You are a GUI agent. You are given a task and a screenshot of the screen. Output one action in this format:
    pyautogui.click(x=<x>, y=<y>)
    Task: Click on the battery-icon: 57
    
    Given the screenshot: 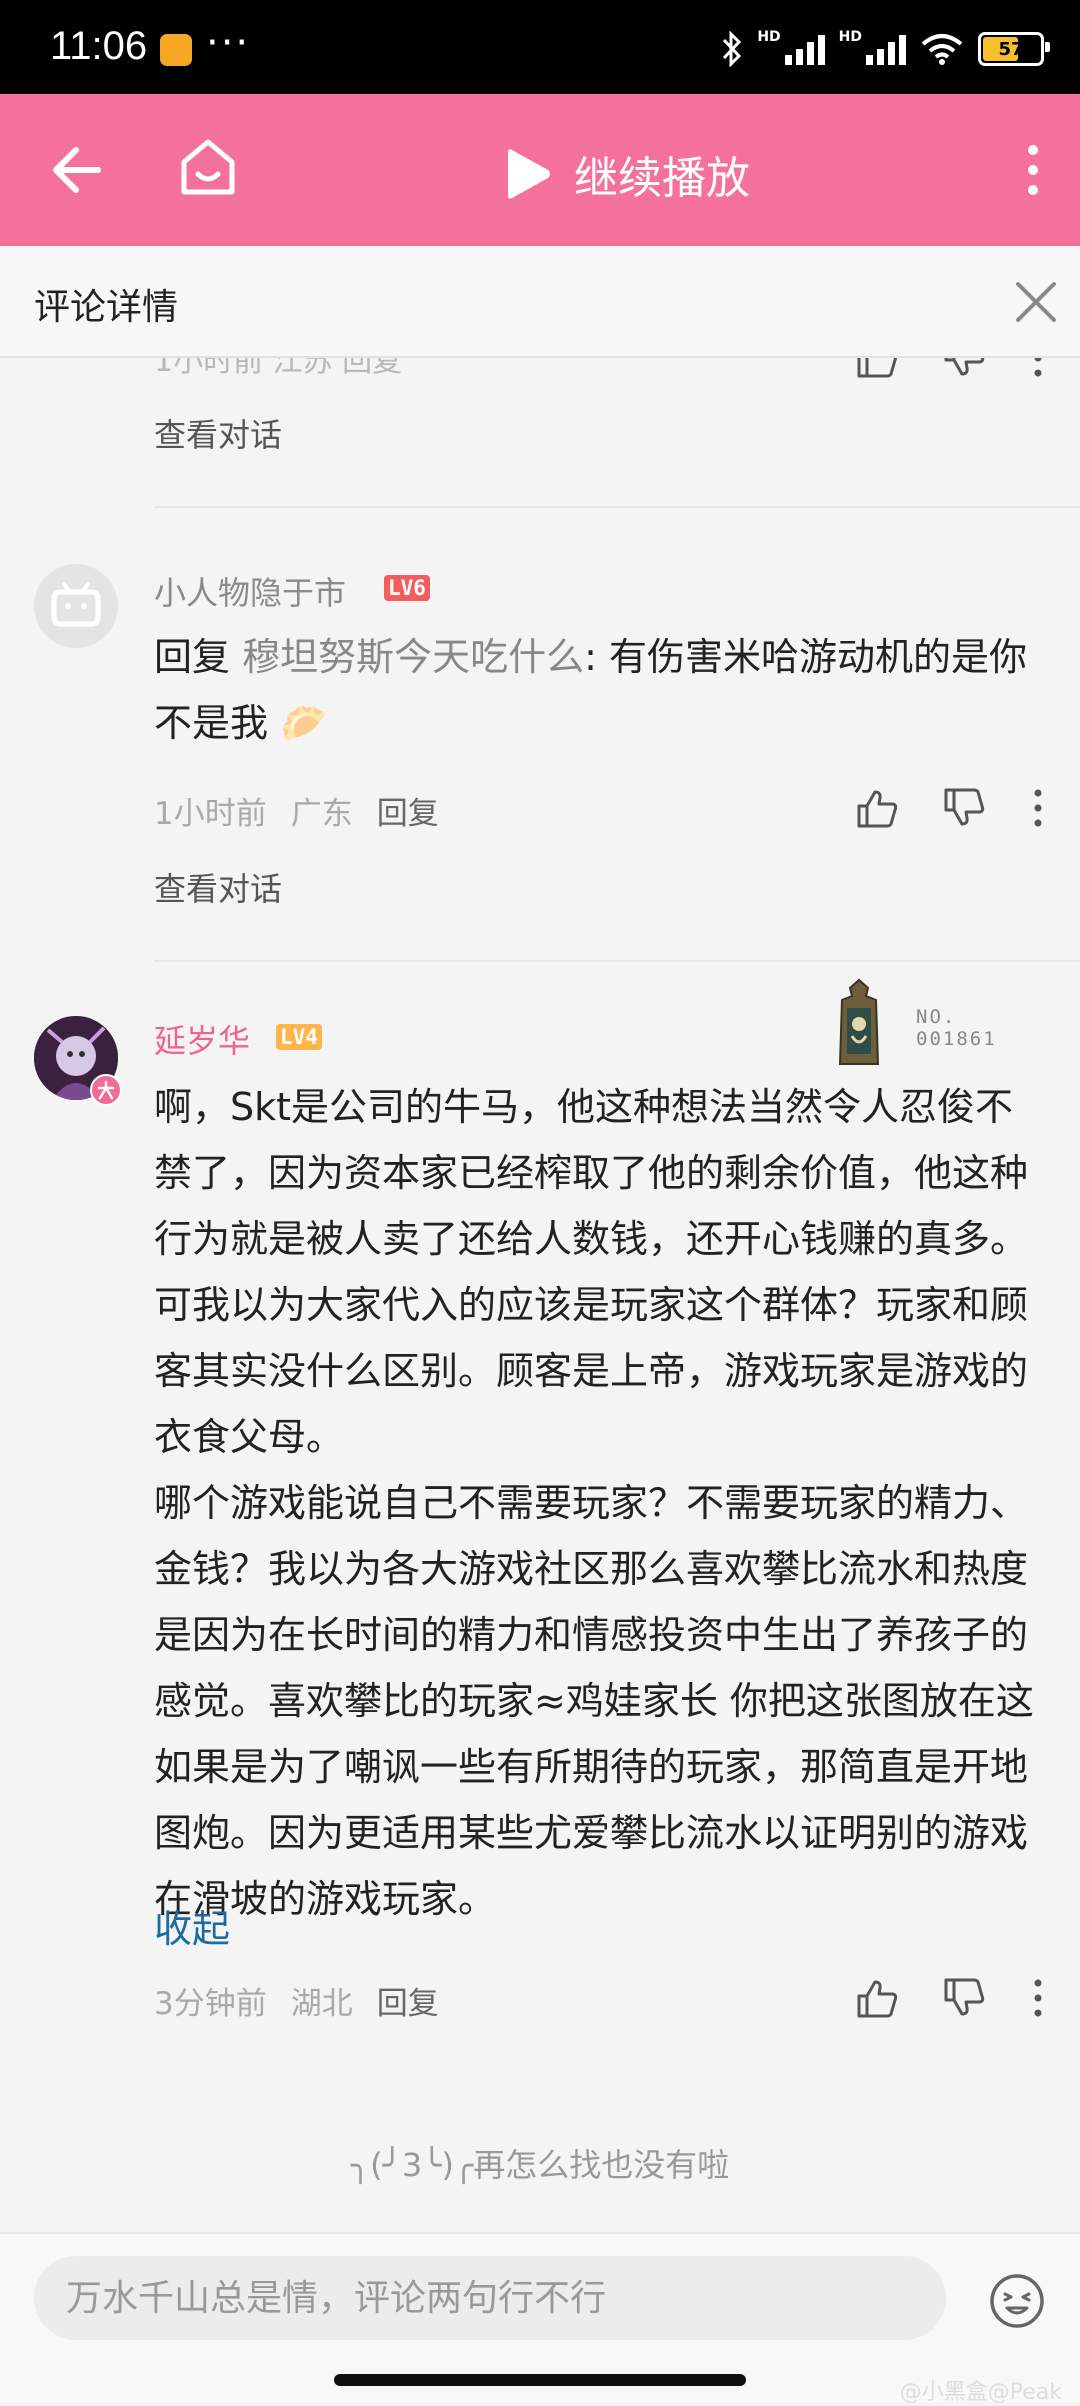 What is the action you would take?
    pyautogui.click(x=1014, y=49)
    